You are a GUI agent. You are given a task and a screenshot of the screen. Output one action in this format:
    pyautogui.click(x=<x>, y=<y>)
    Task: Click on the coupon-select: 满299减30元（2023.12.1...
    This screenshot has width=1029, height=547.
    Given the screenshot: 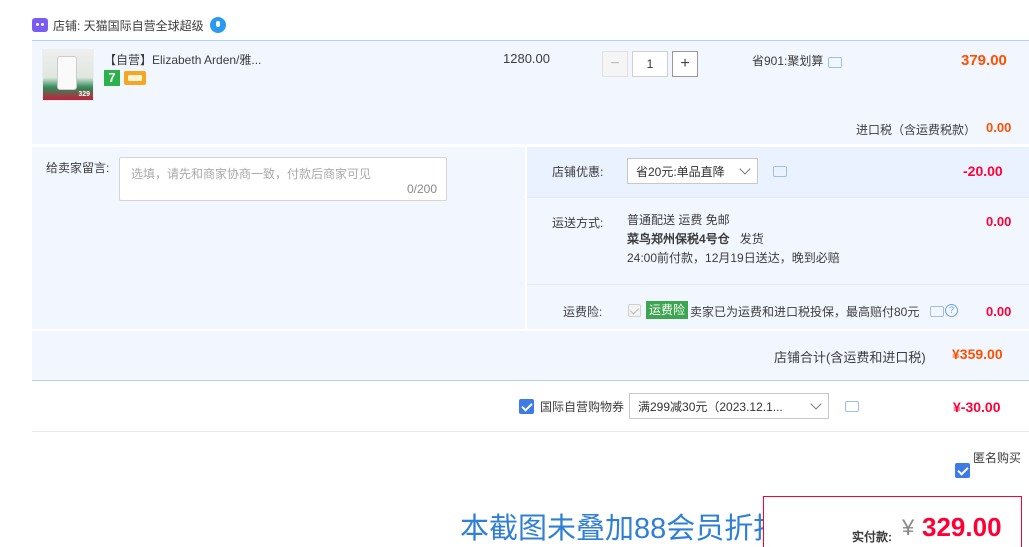 What is the action you would take?
    pyautogui.click(x=729, y=406)
    